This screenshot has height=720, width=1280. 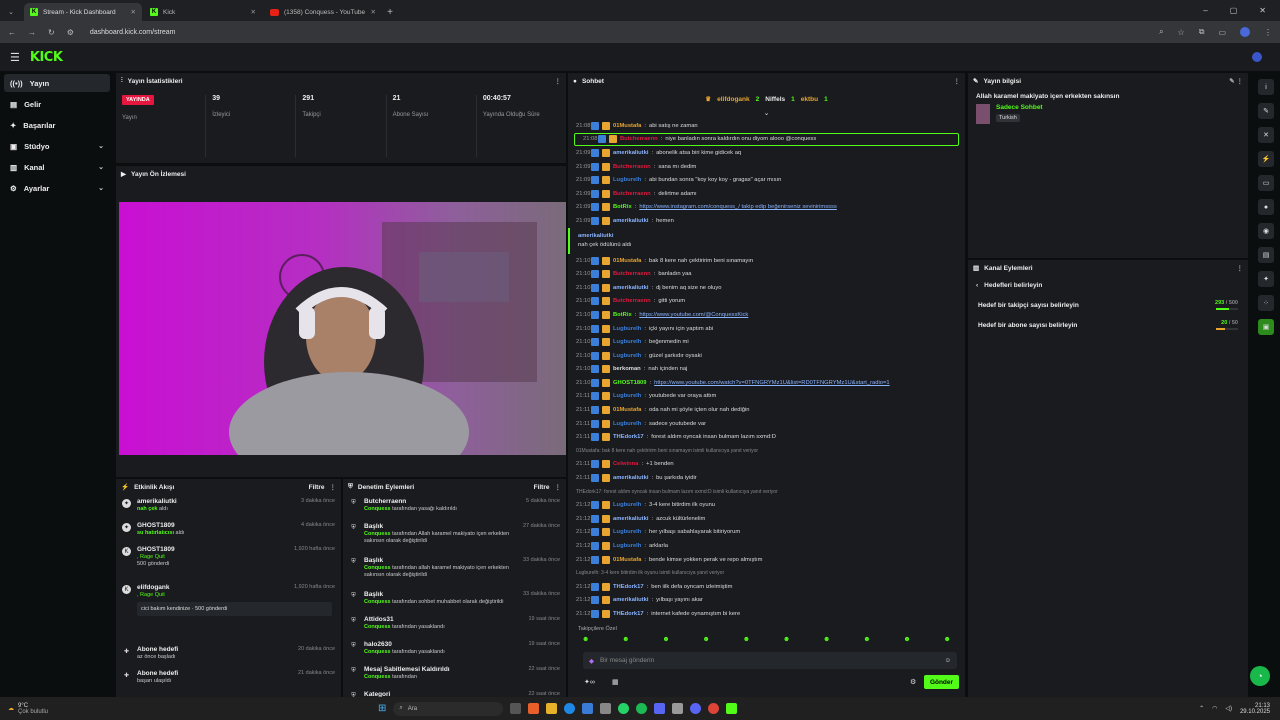 What do you see at coordinates (1266, 135) in the screenshot?
I see `mod-icon: ✕` at bounding box center [1266, 135].